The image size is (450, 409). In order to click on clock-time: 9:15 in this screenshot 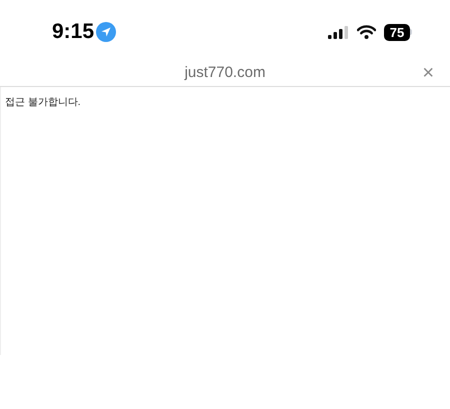, I will do `click(73, 32)`.